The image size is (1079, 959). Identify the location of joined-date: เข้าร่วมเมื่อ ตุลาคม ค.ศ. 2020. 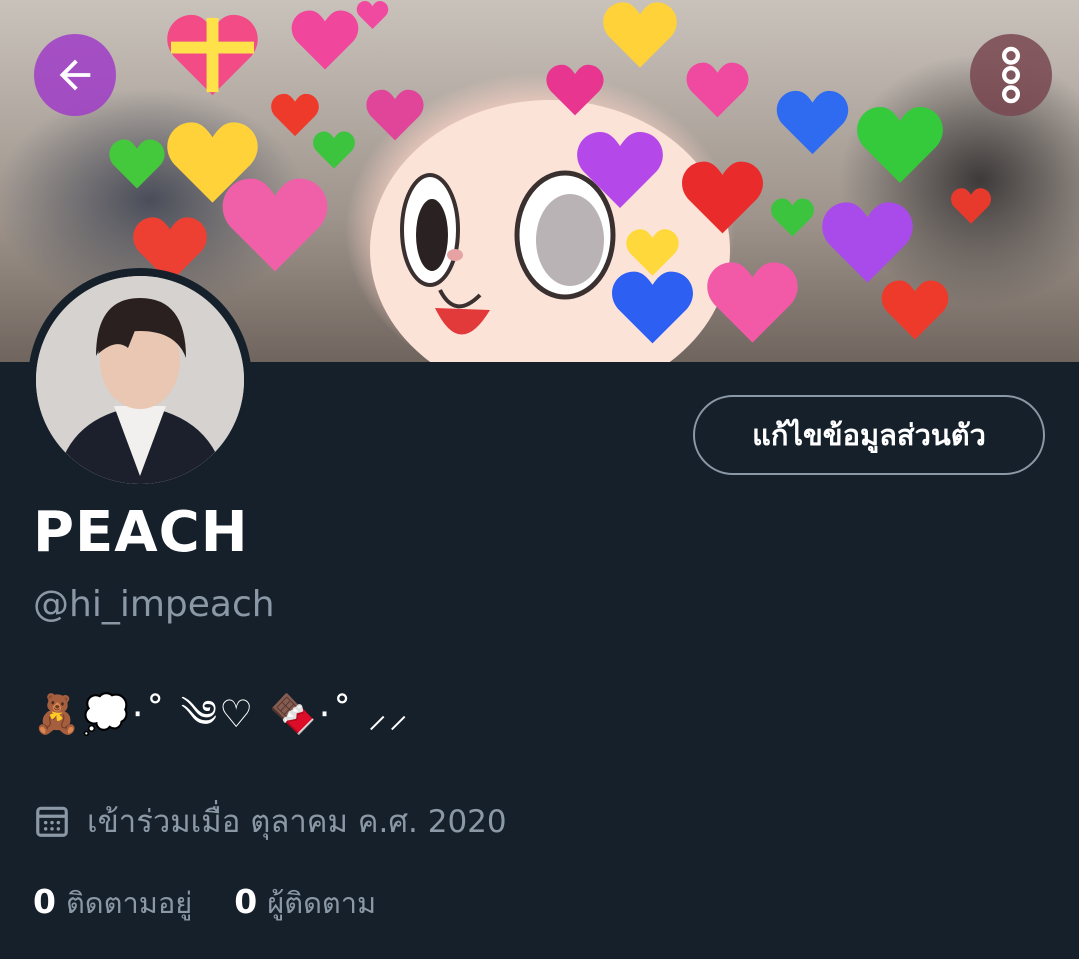
(270, 821).